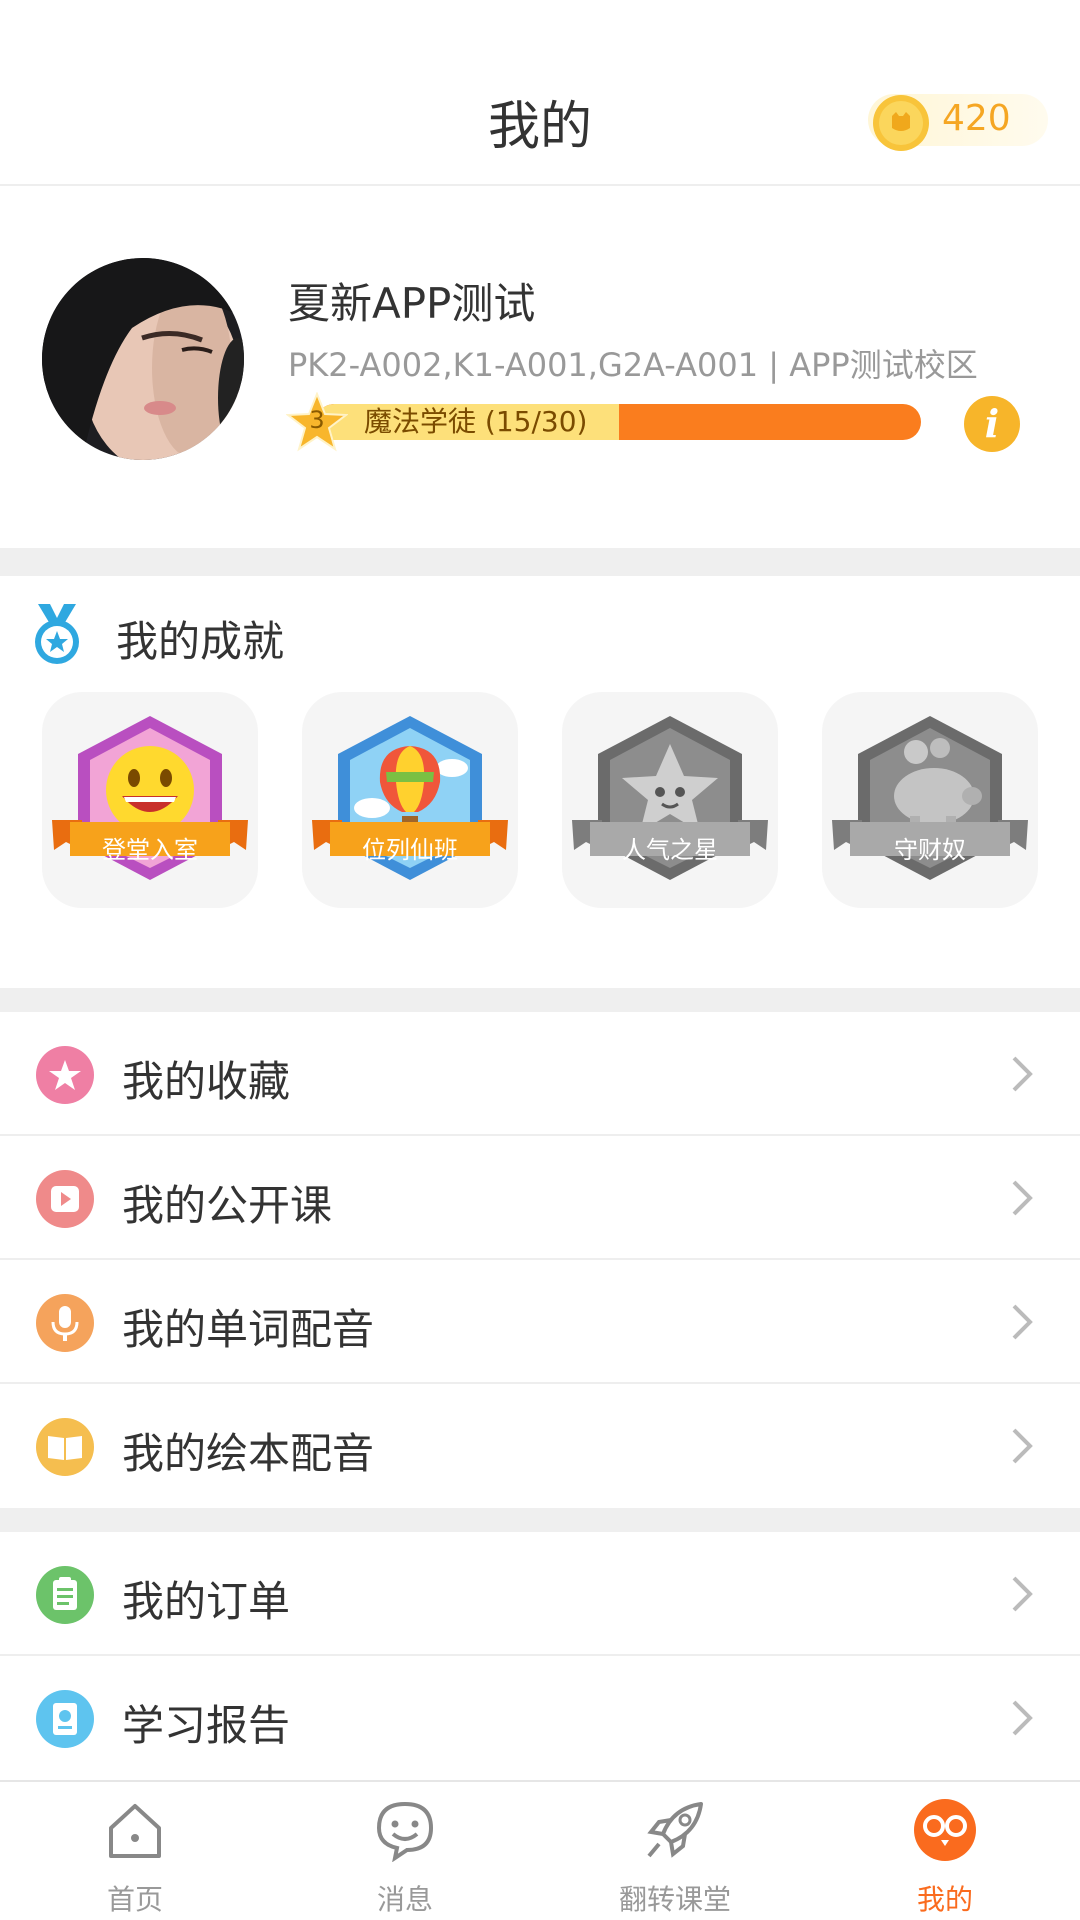  I want to click on bottom-tab-bar: 首页 消息 翻转课堂 我的, so click(540, 1850).